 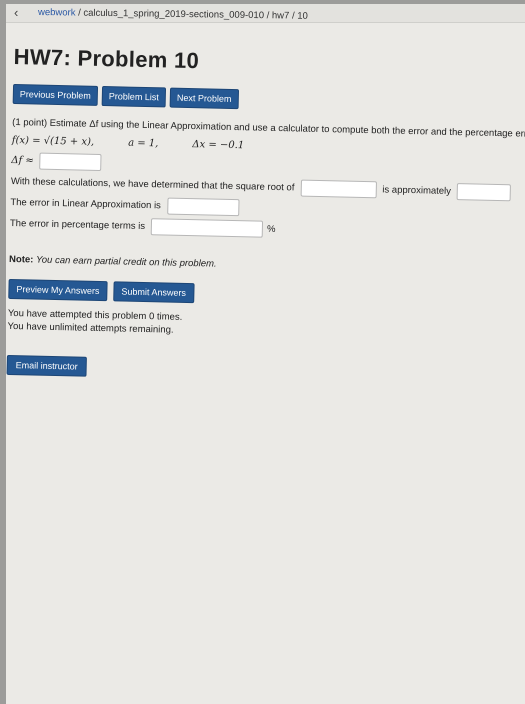 I want to click on problem-list-button: Problem List, so click(x=134, y=97).